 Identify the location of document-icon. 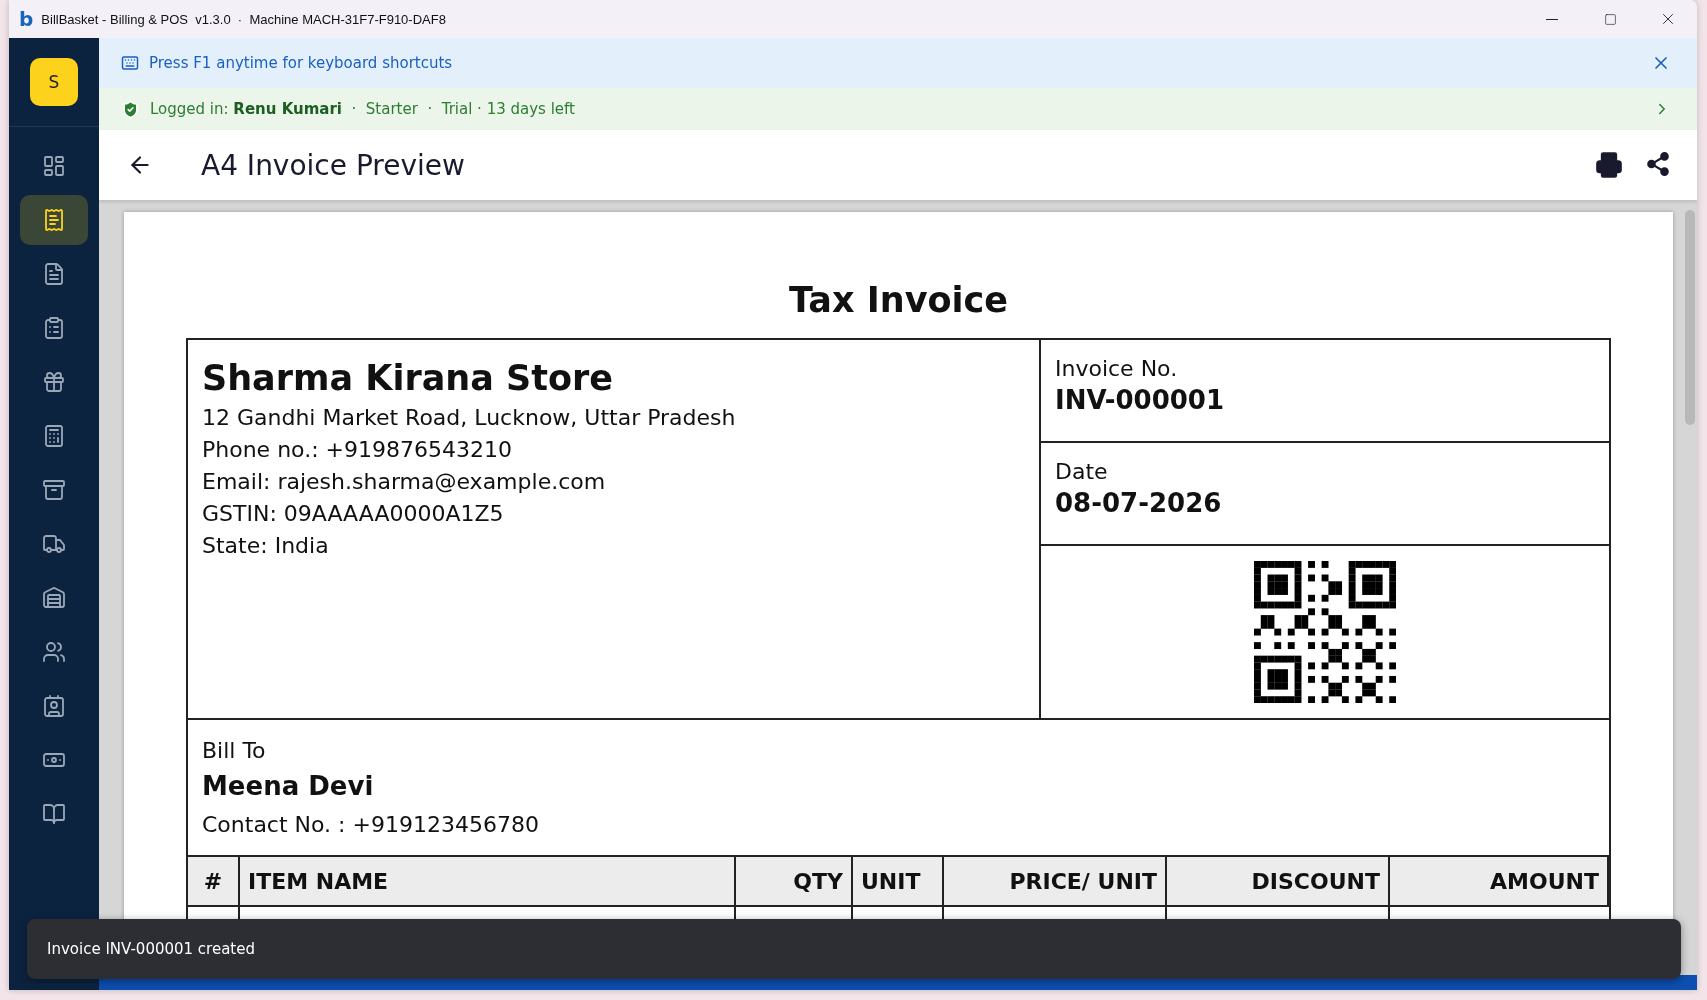
(54, 274).